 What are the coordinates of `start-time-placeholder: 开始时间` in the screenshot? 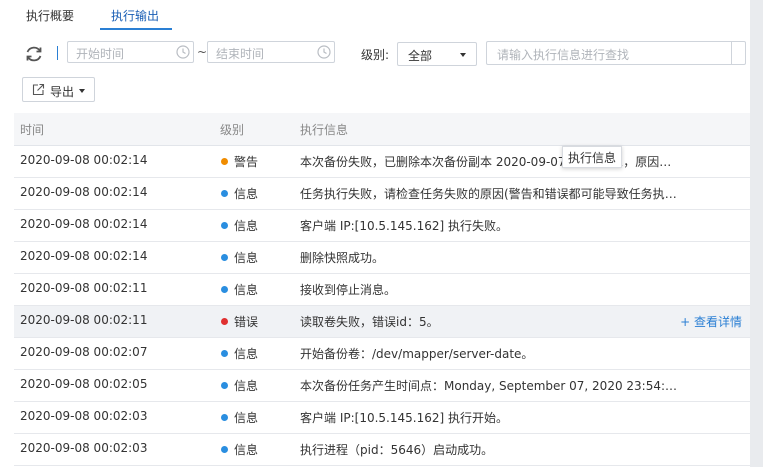 It's located at (100, 54).